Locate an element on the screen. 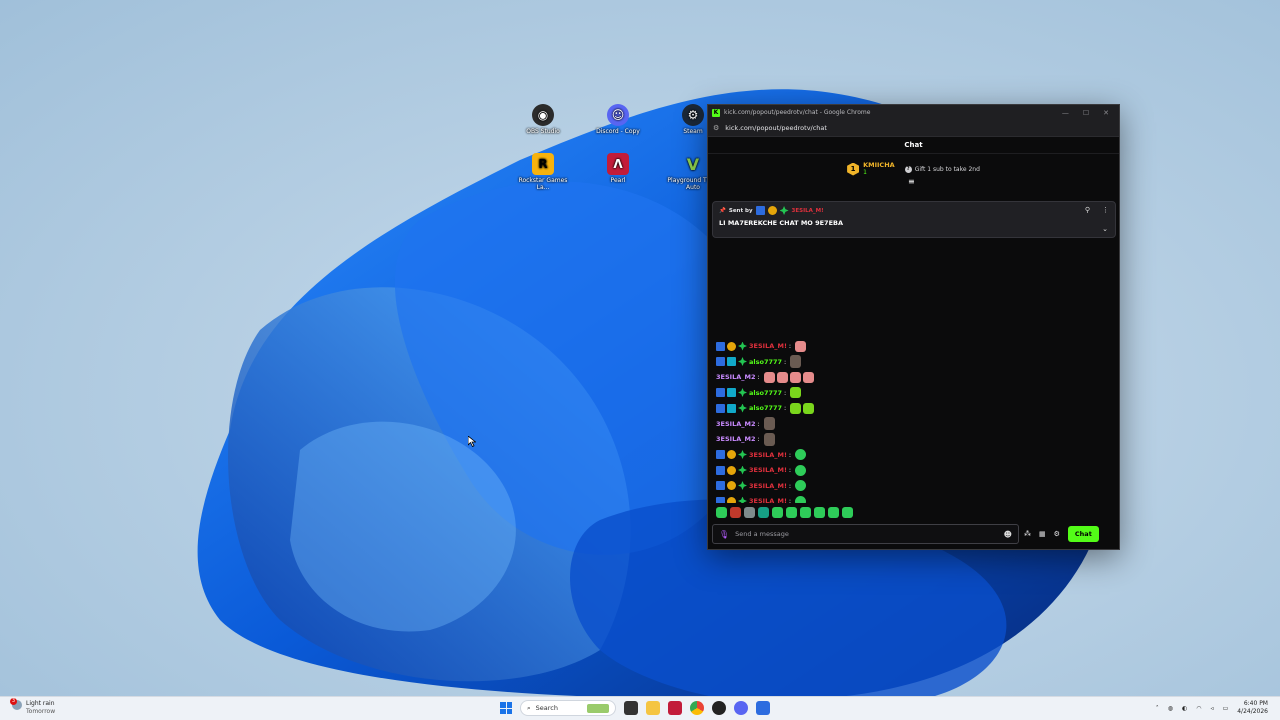  url-text: kick.com/popout/peedrotv/chat is located at coordinates (776, 128).